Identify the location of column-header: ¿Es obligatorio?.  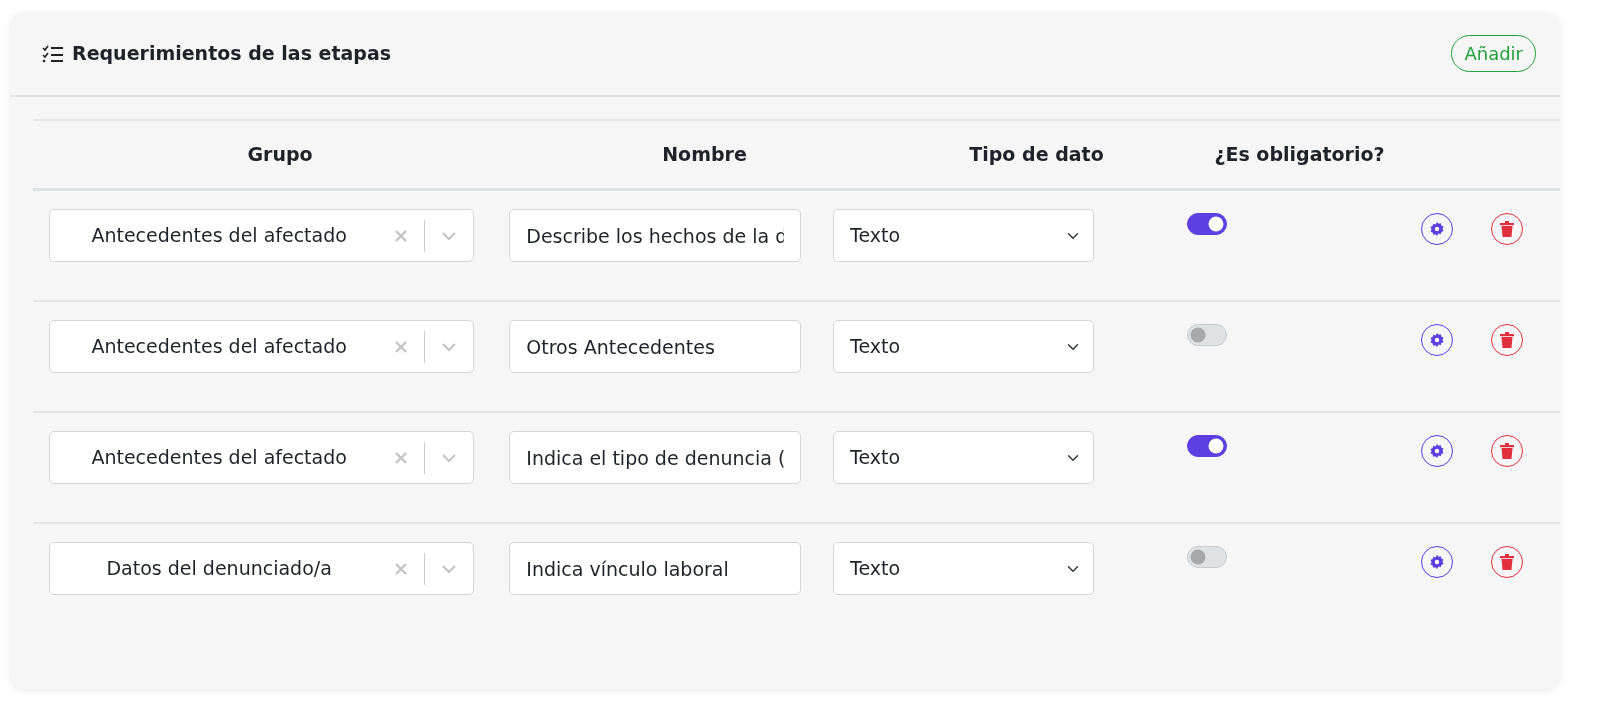
(1299, 154).